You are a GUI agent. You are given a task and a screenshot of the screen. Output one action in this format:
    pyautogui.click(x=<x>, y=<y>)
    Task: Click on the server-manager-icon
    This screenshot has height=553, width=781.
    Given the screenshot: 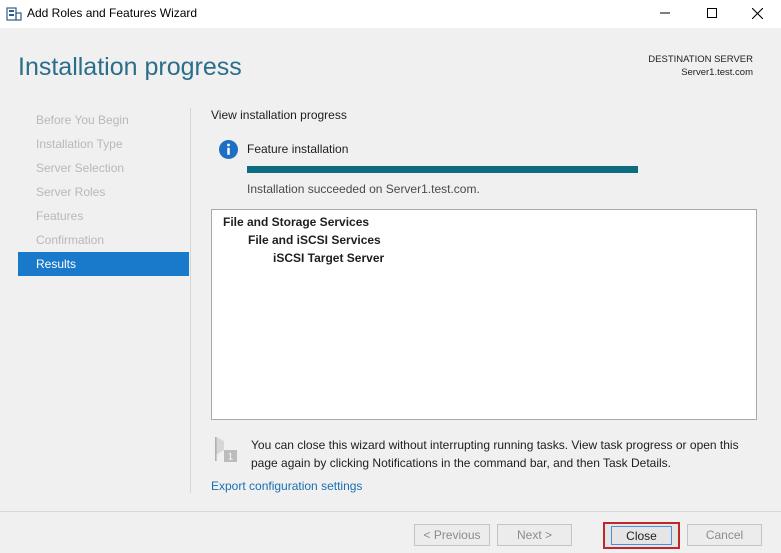 What is the action you would take?
    pyautogui.click(x=14, y=14)
    